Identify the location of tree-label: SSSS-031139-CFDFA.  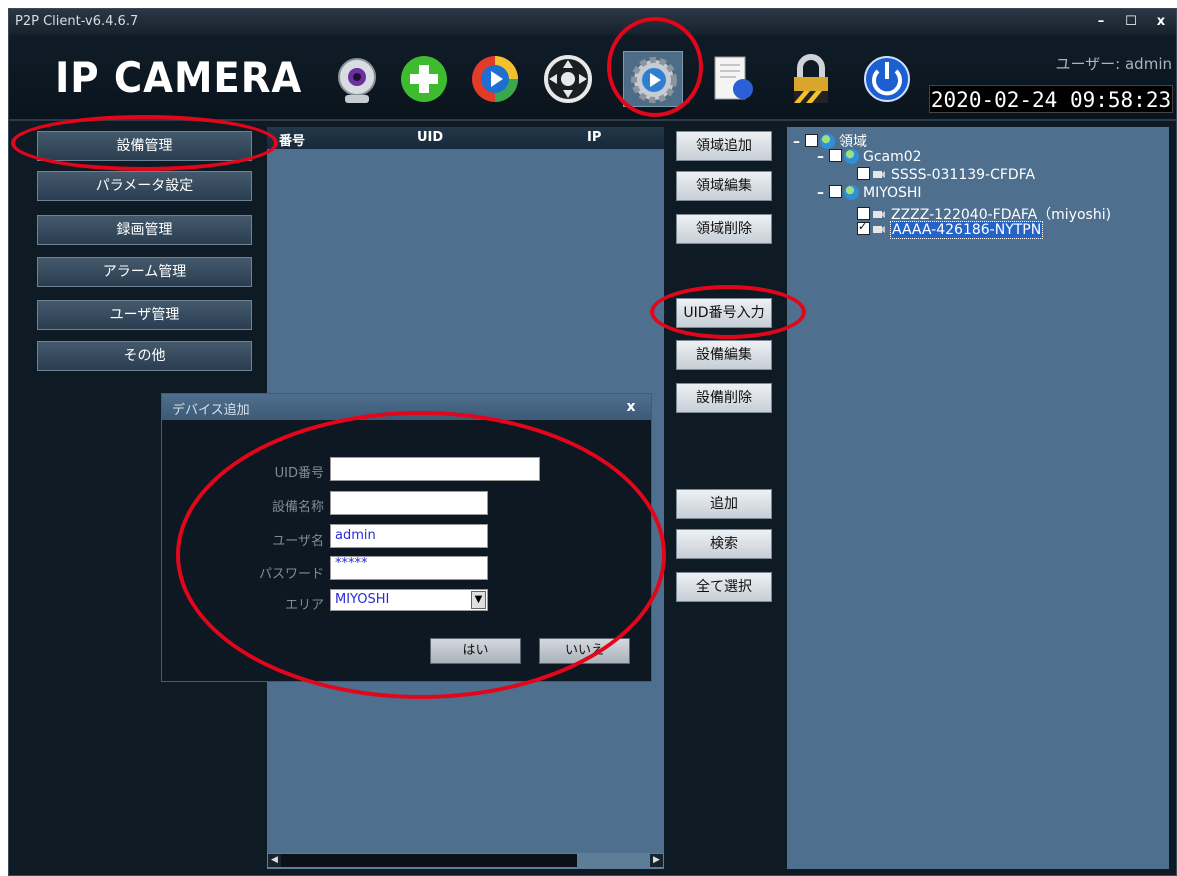
(963, 175).